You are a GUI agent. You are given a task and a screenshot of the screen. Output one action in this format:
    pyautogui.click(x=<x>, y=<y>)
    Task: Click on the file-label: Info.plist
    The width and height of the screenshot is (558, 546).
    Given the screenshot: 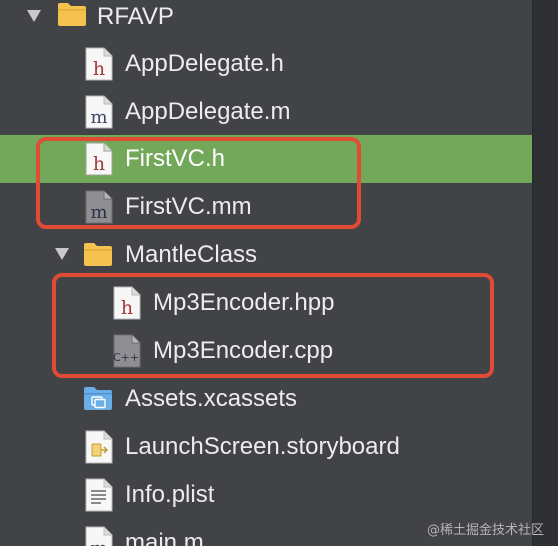 What is the action you would take?
    pyautogui.click(x=170, y=494)
    